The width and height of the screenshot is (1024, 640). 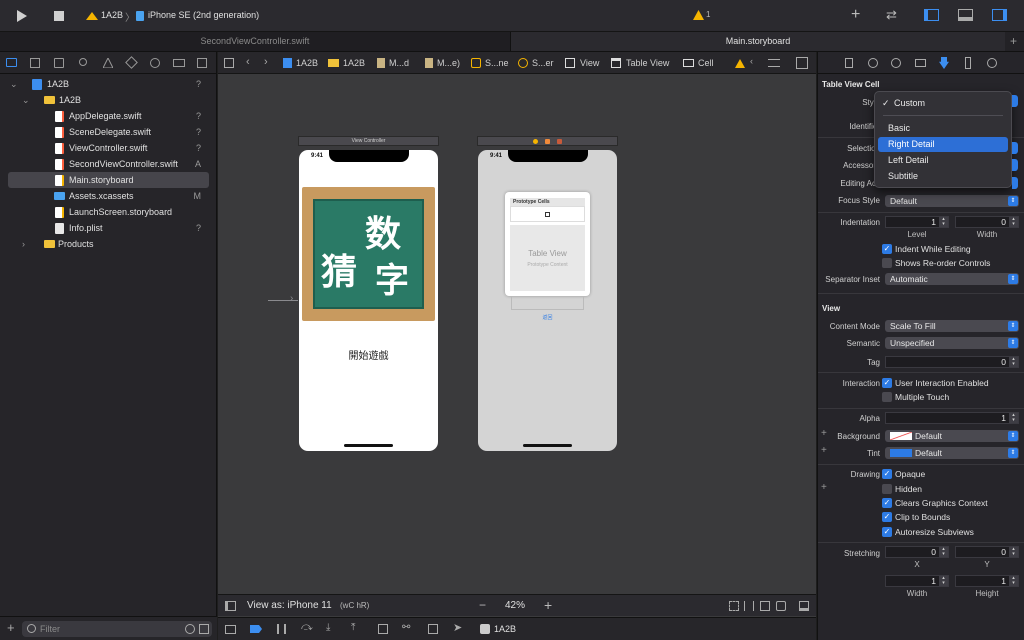 I want to click on menu-item-left-detail: Left Detail, so click(x=943, y=160).